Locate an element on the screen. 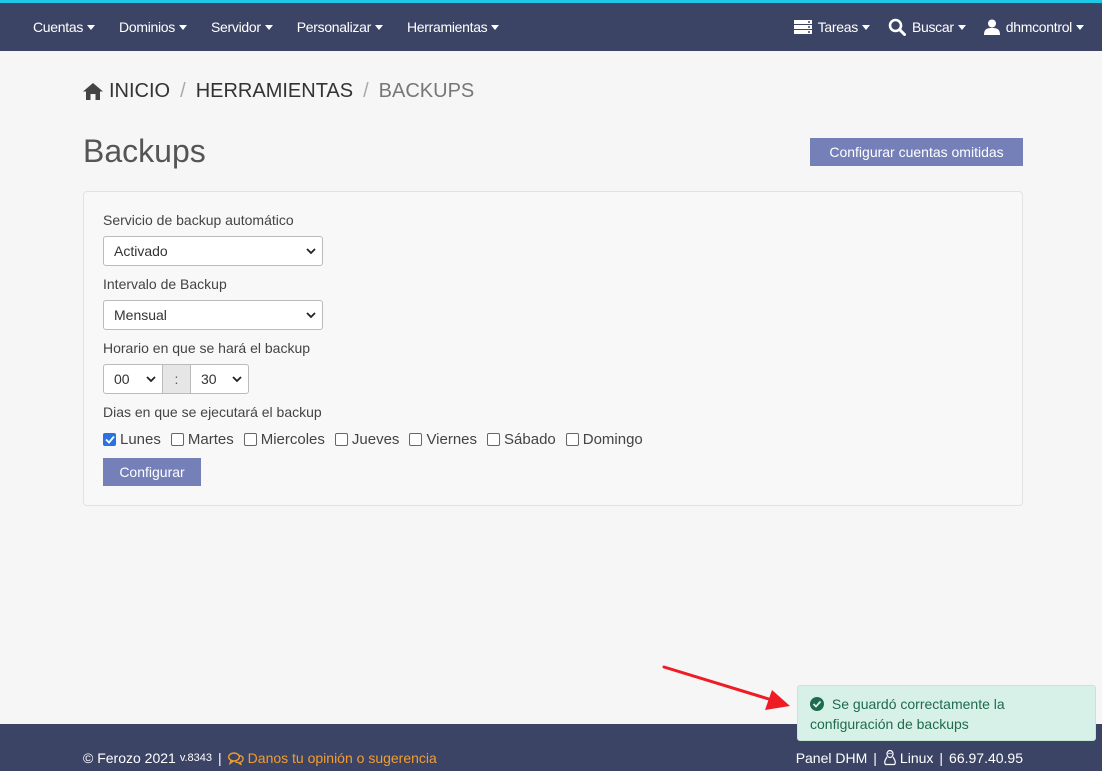 This screenshot has height=771, width=1102. interval-select: Mensual is located at coordinates (213, 315).